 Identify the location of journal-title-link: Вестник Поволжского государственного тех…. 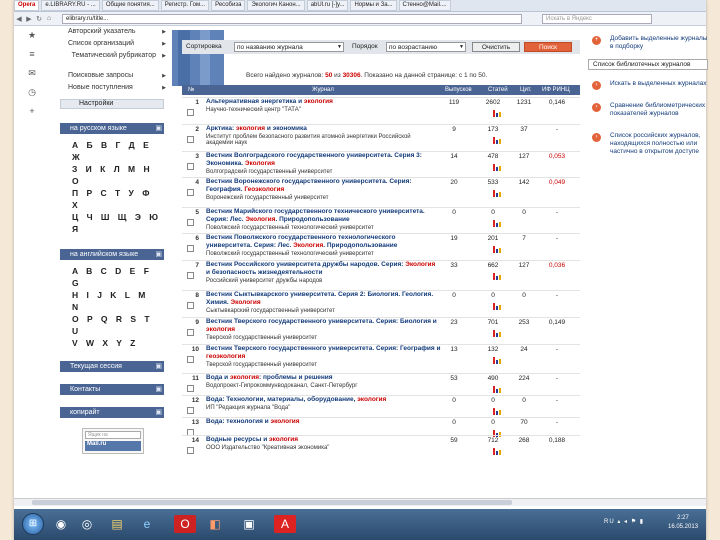
(323, 242).